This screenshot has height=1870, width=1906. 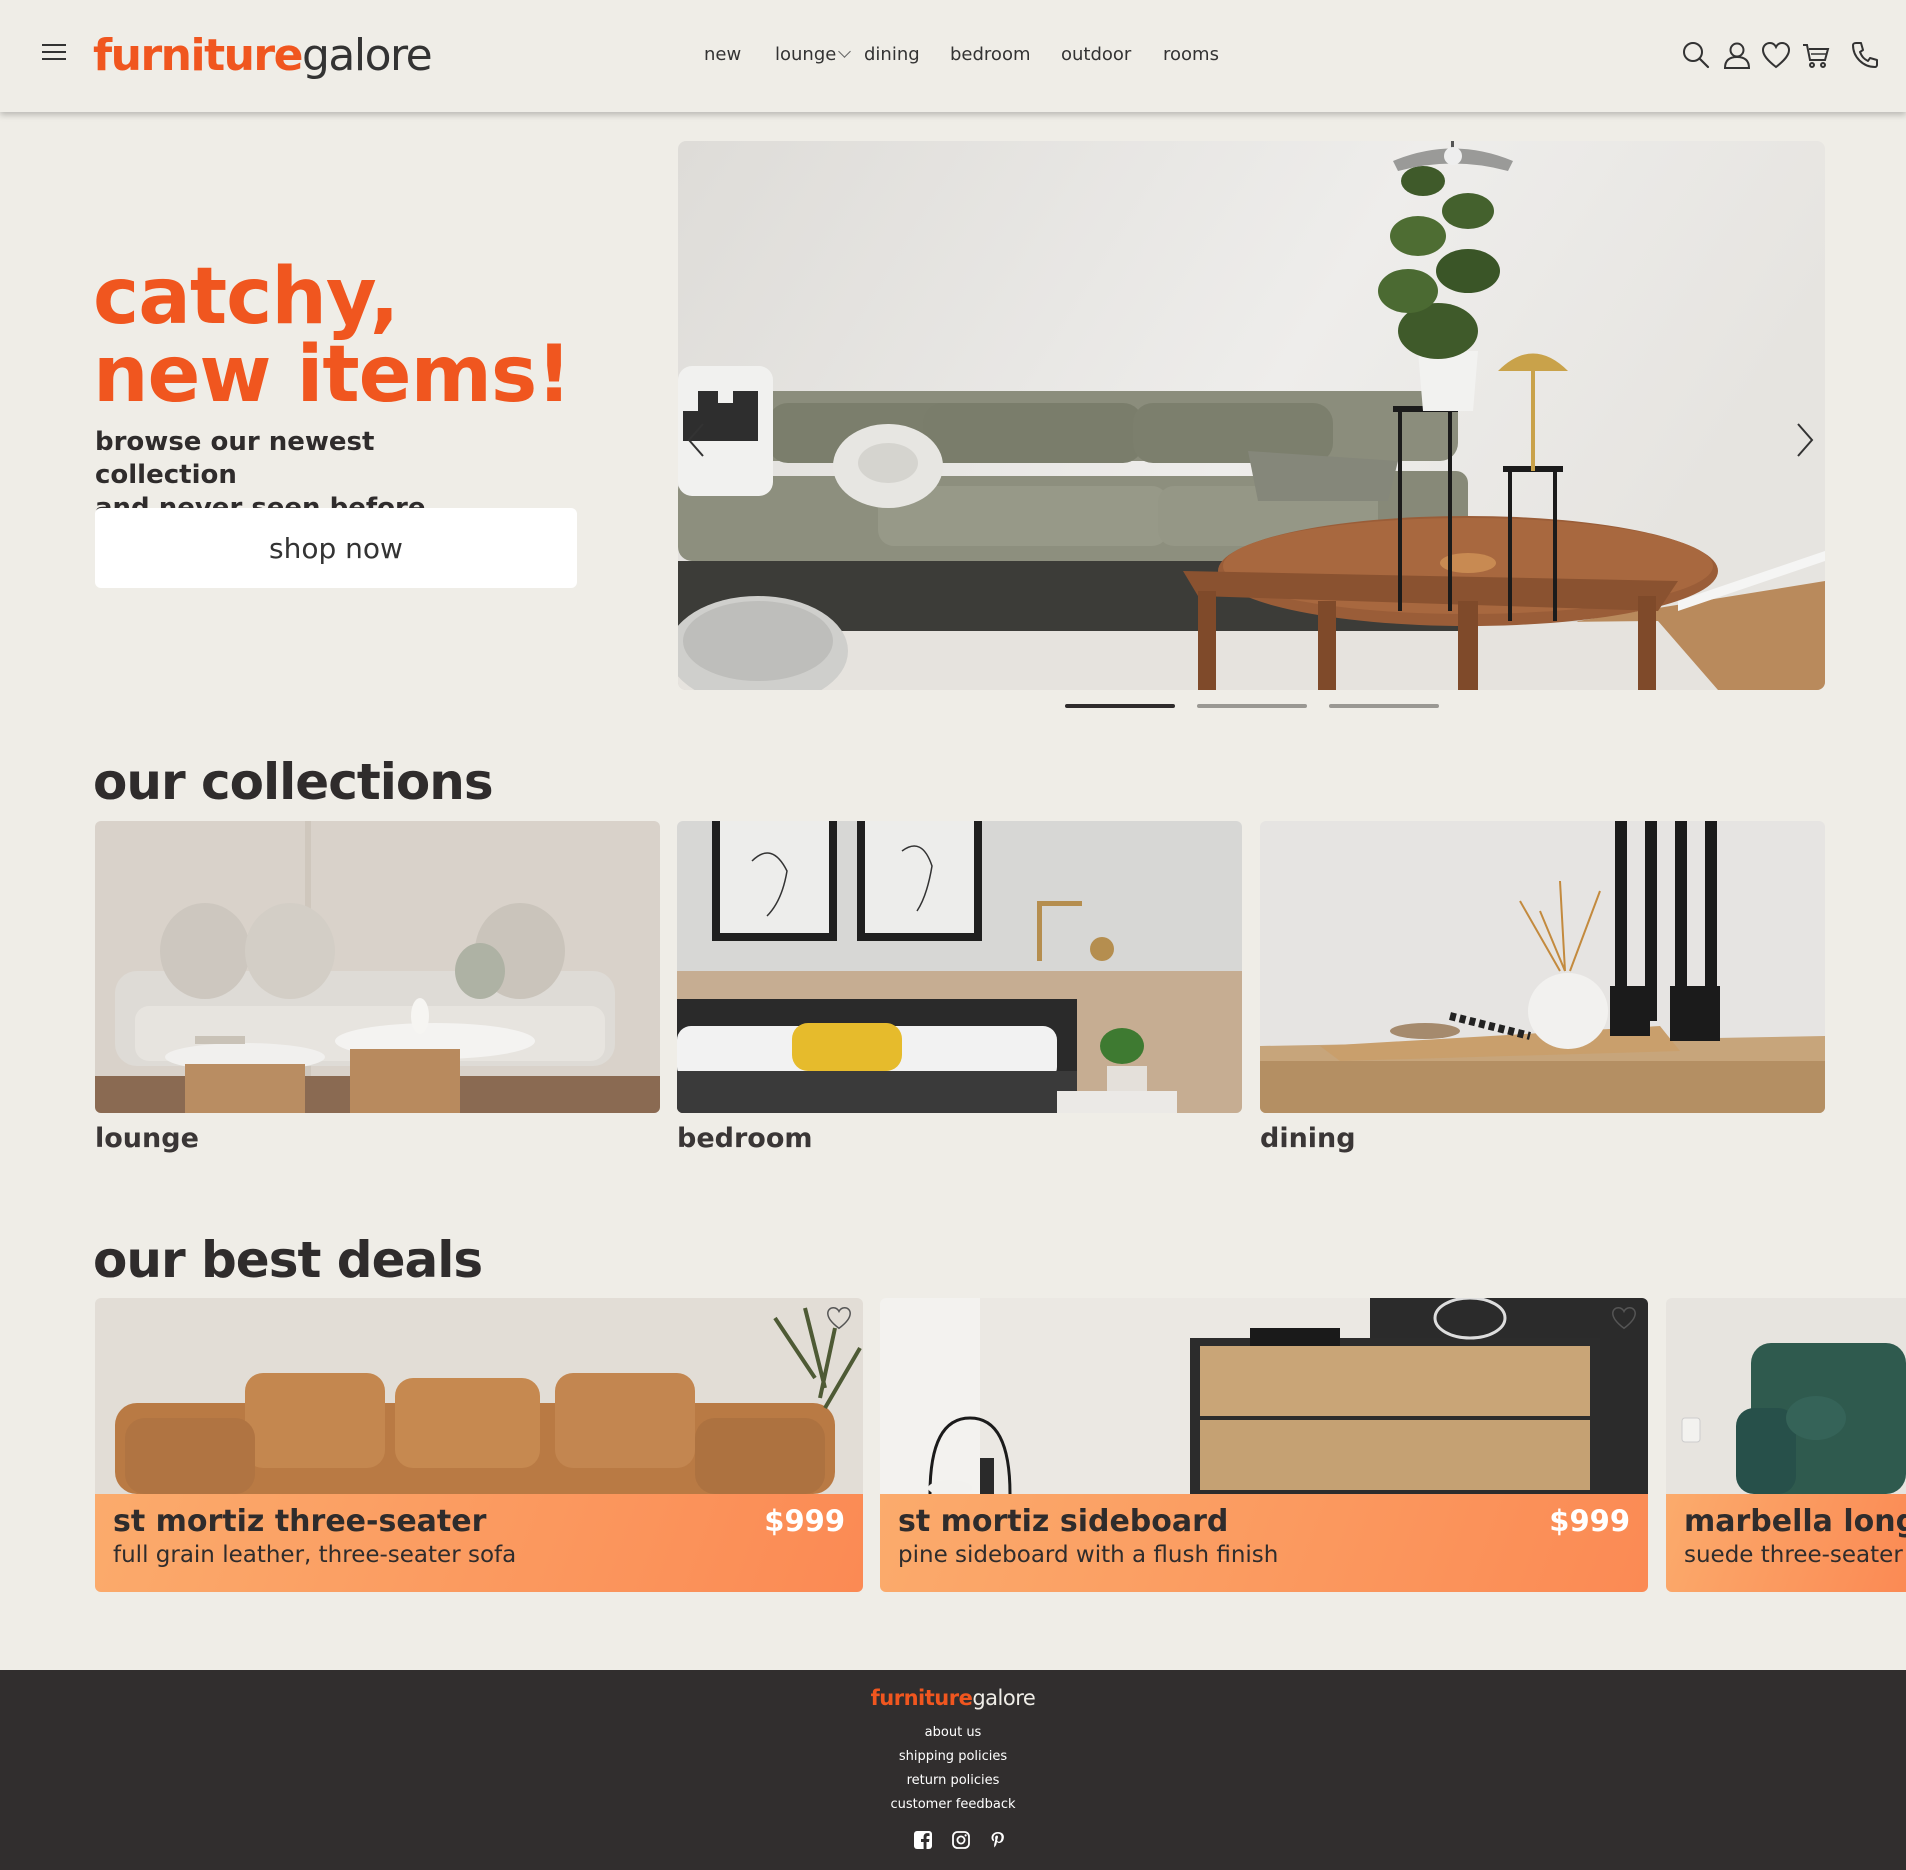 I want to click on user-icon, so click(x=1737, y=55).